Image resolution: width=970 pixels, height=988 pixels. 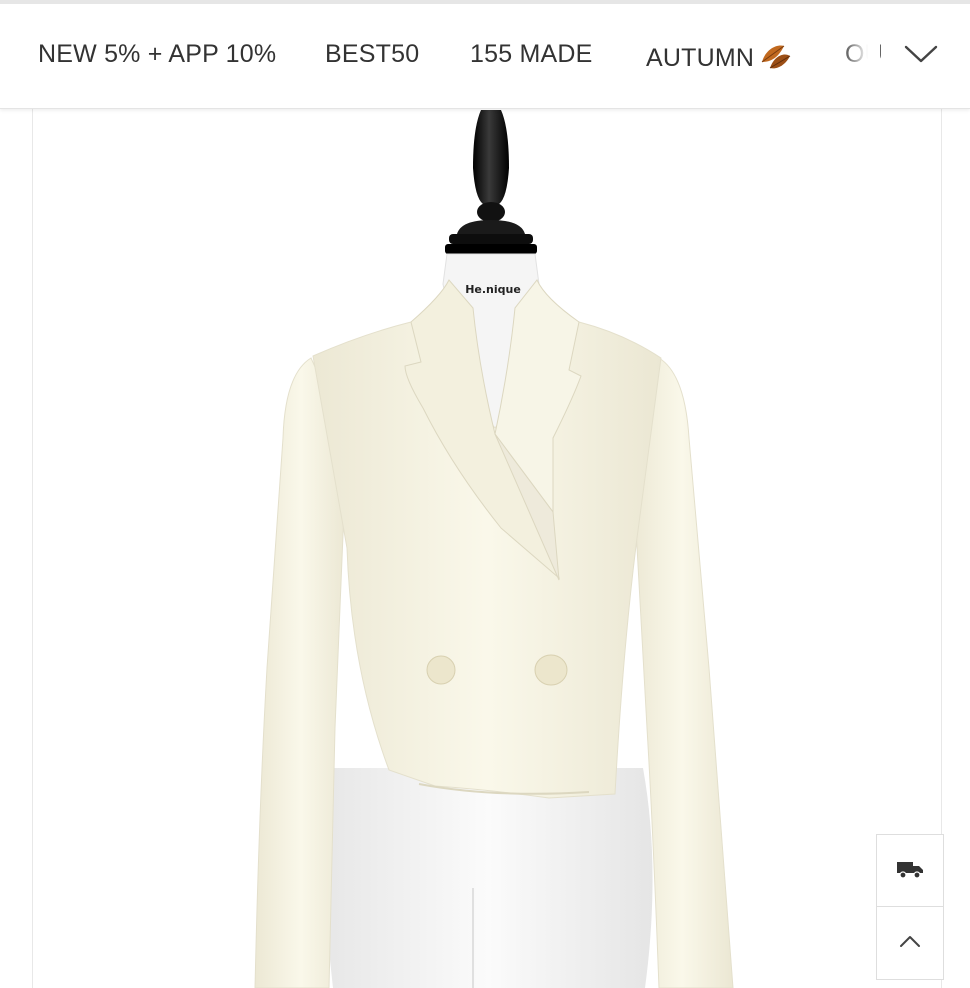 I want to click on nav-item-label: 155 MADE, so click(x=531, y=54).